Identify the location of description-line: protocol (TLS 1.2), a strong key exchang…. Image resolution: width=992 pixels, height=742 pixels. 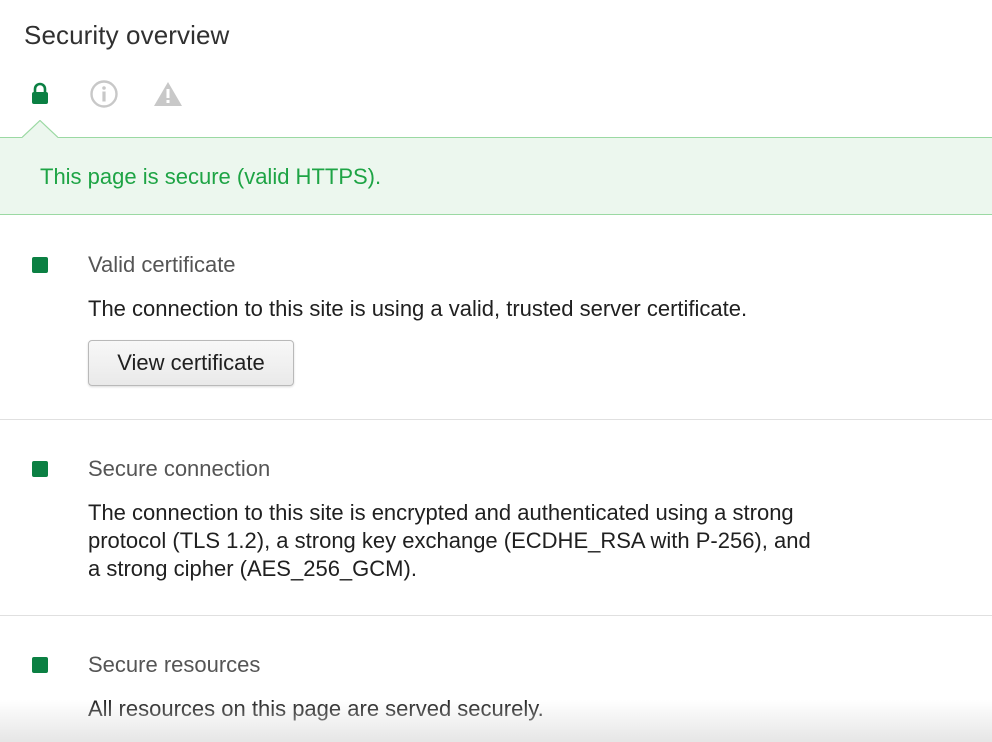
(449, 540).